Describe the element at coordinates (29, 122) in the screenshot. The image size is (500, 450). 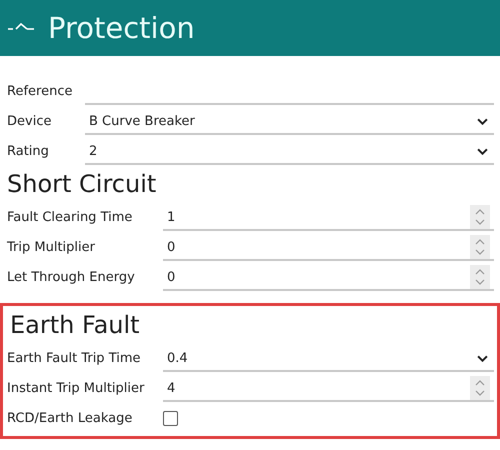
I see `field-label: Device` at that location.